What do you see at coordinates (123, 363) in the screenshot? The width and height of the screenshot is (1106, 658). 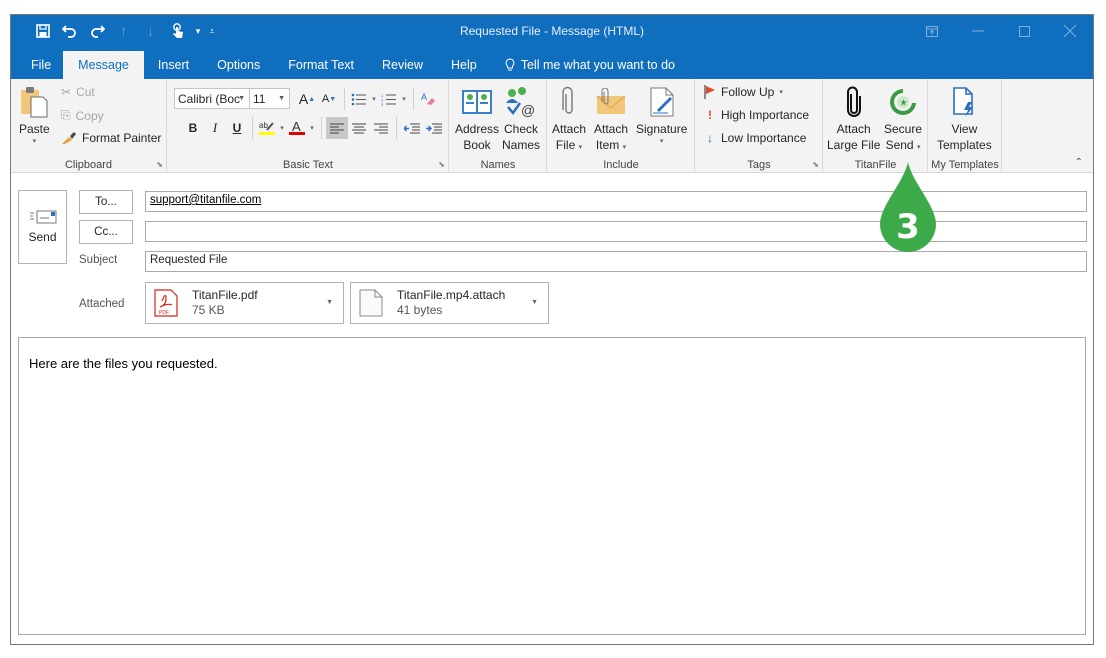 I see `message-body-text: Here are the files you requested.` at bounding box center [123, 363].